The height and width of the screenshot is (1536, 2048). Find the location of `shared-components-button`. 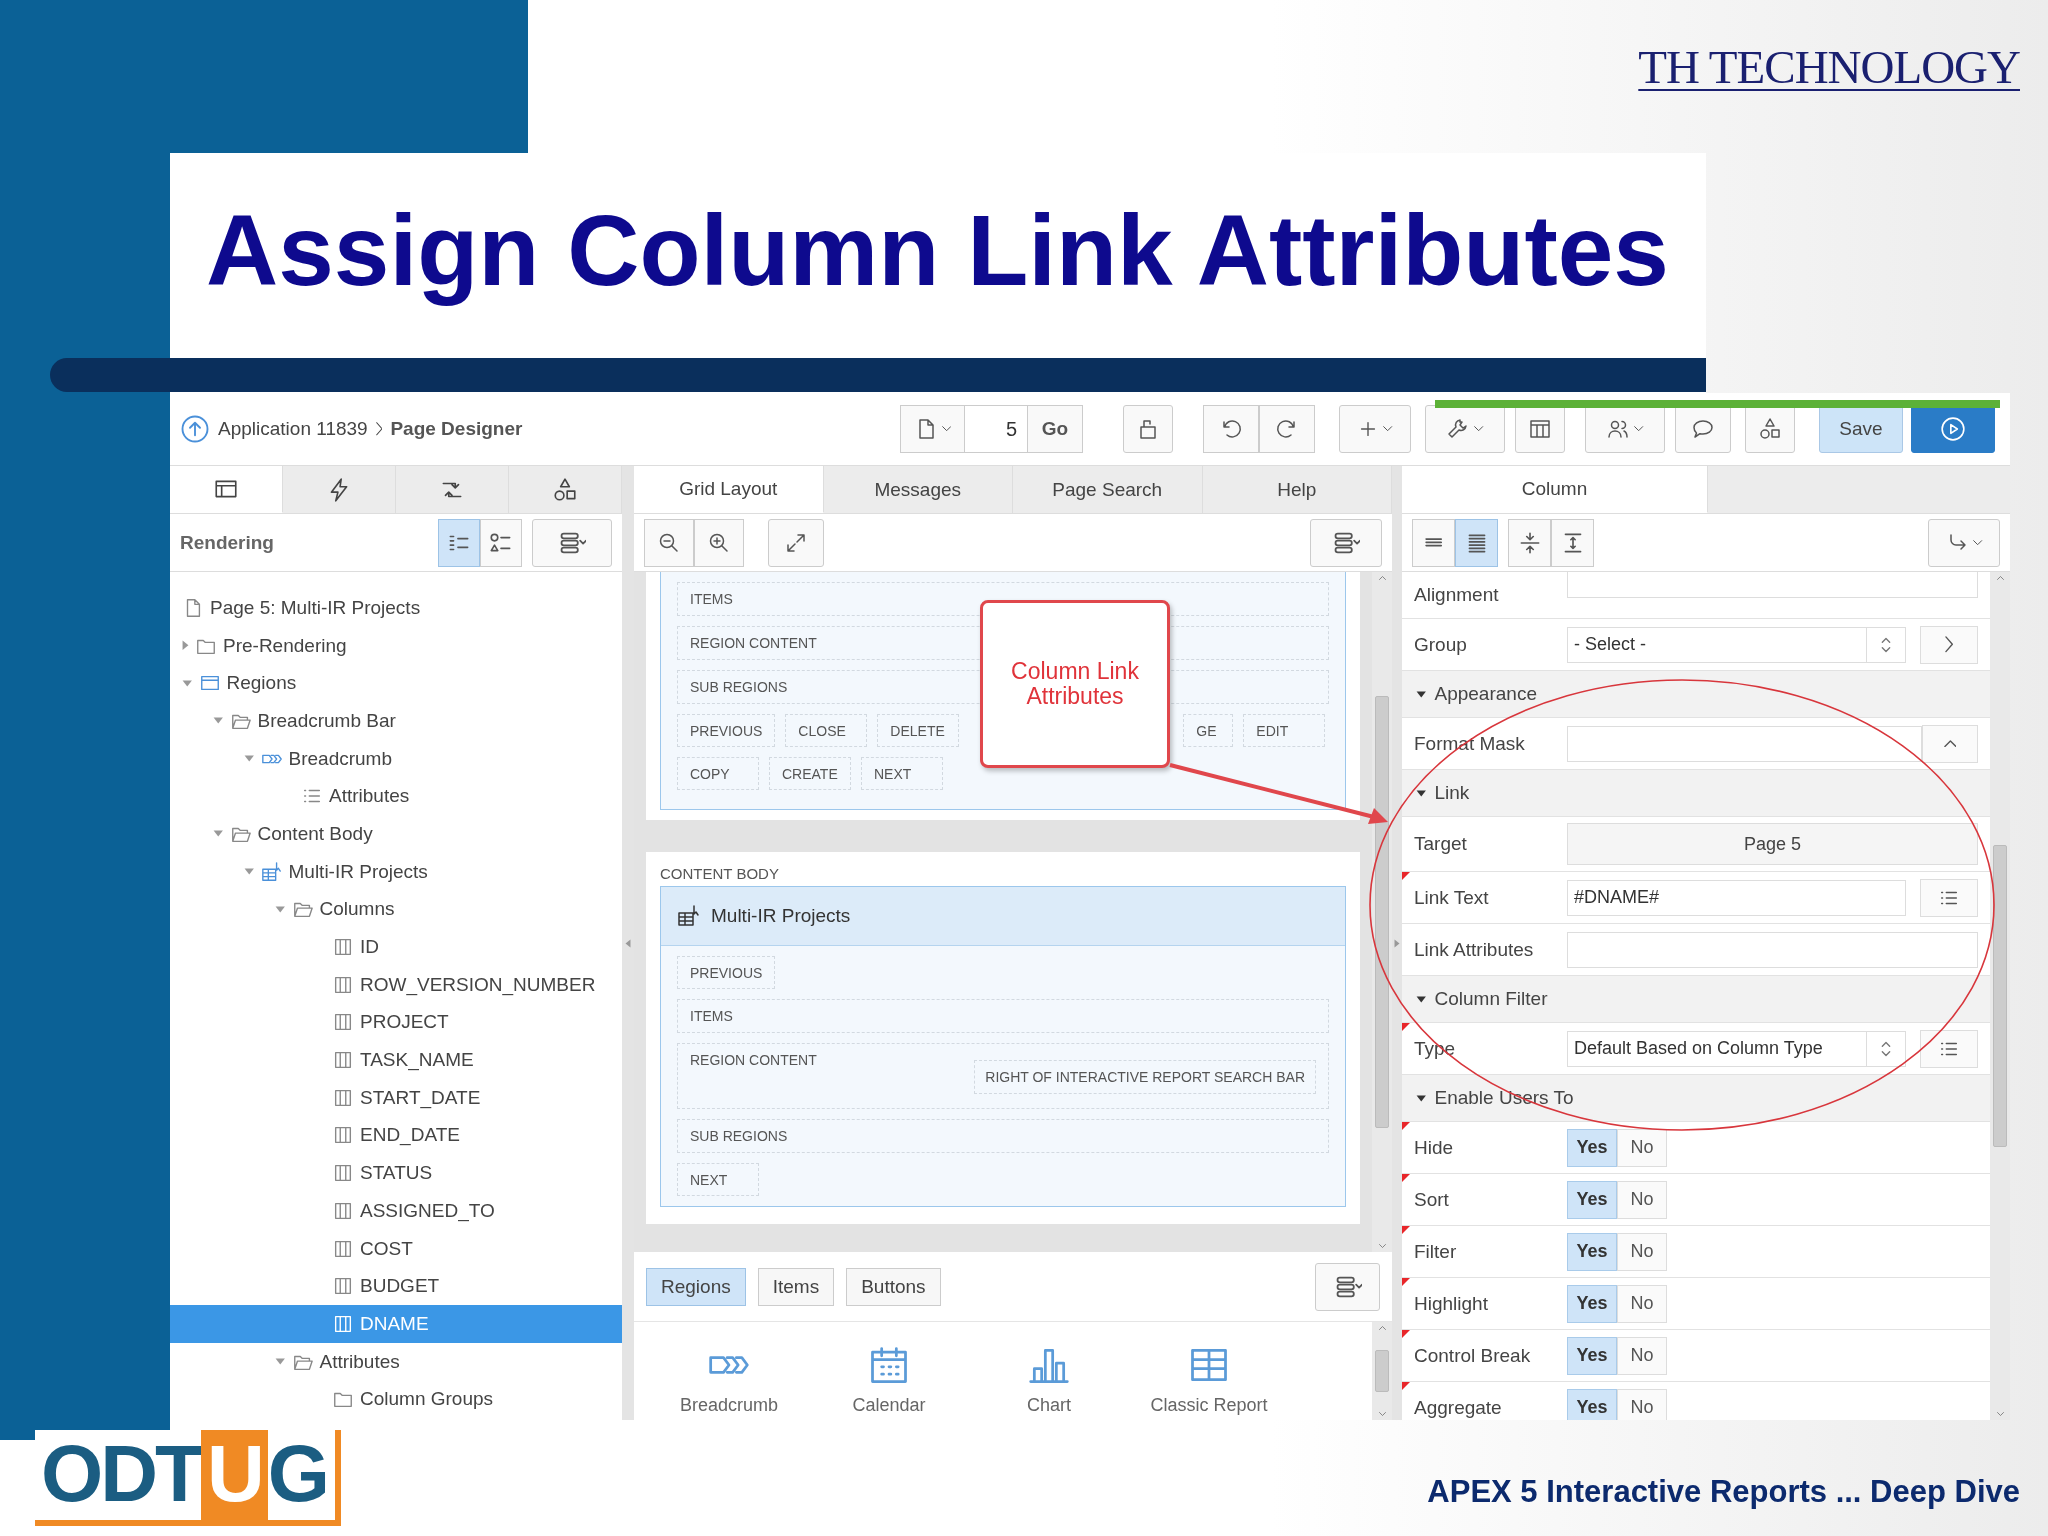

shared-components-button is located at coordinates (1770, 429).